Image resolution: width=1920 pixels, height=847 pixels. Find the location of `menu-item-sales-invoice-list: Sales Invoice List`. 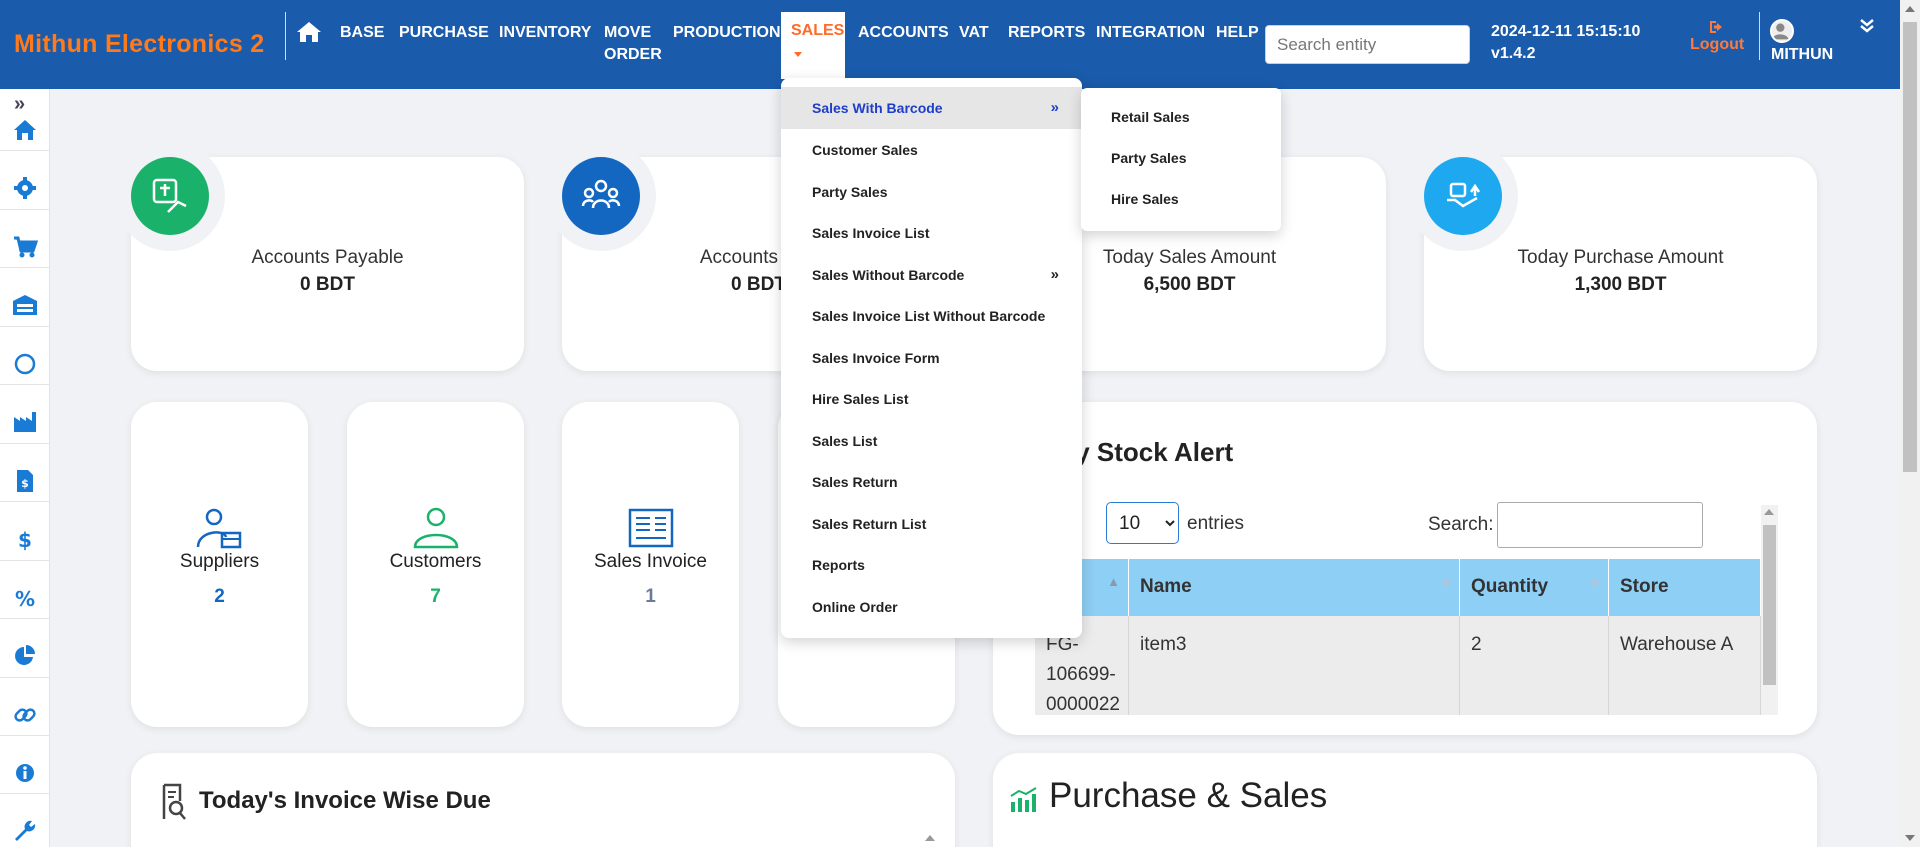

menu-item-sales-invoice-list: Sales Invoice List is located at coordinates (931, 233).